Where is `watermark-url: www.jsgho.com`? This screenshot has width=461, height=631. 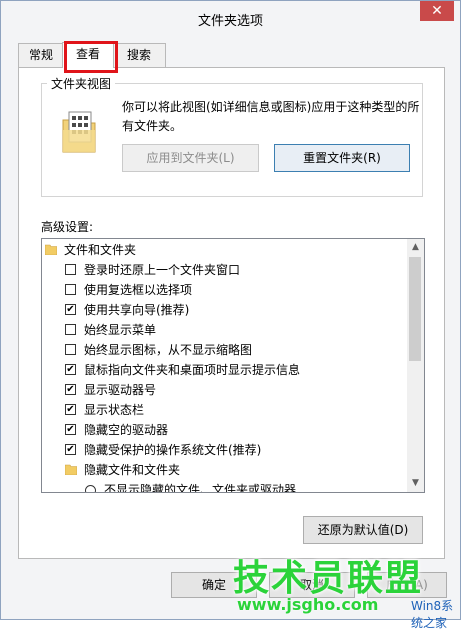 watermark-url: www.jsgho.com is located at coordinates (308, 604).